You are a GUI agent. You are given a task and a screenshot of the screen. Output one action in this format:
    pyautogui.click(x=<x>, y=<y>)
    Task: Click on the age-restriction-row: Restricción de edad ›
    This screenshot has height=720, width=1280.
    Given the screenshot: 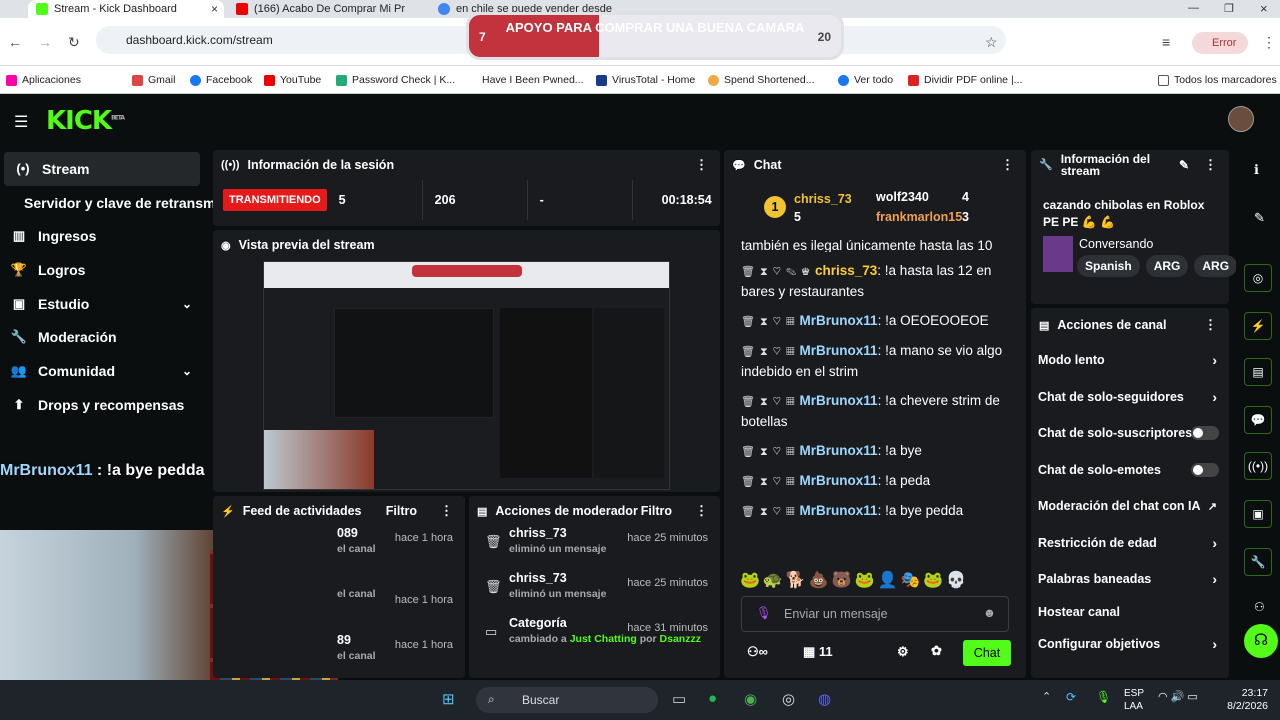 What is the action you would take?
    pyautogui.click(x=1130, y=543)
    